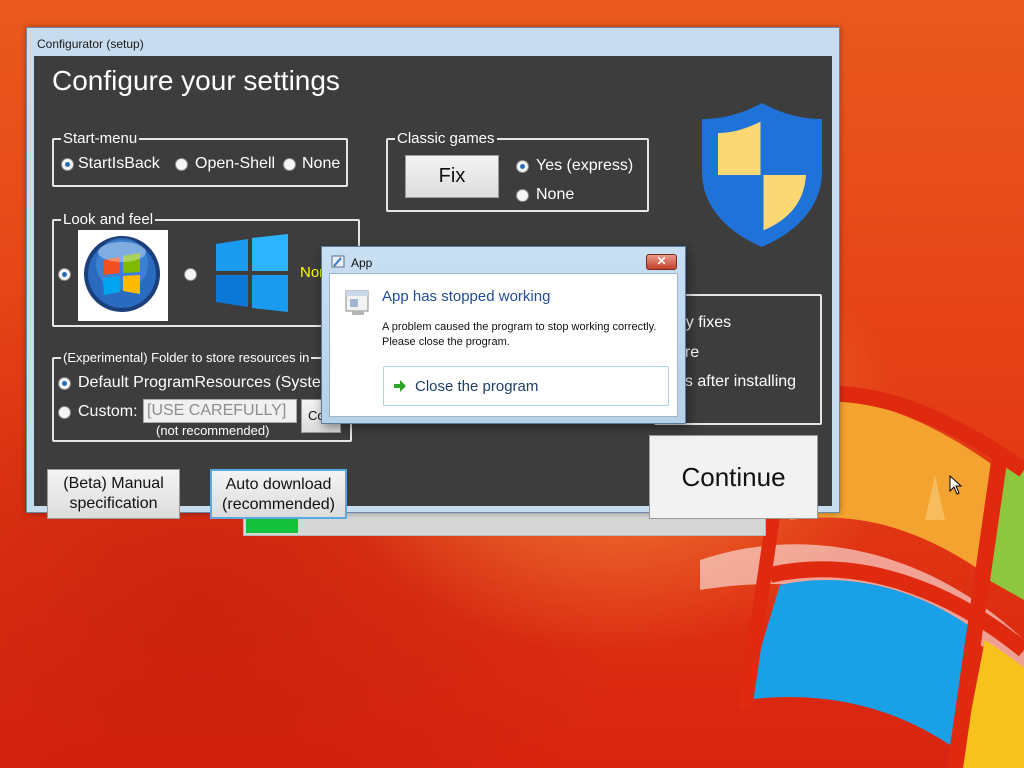  Describe the element at coordinates (196, 80) in the screenshot. I see `page-title: Configure your settings` at that location.